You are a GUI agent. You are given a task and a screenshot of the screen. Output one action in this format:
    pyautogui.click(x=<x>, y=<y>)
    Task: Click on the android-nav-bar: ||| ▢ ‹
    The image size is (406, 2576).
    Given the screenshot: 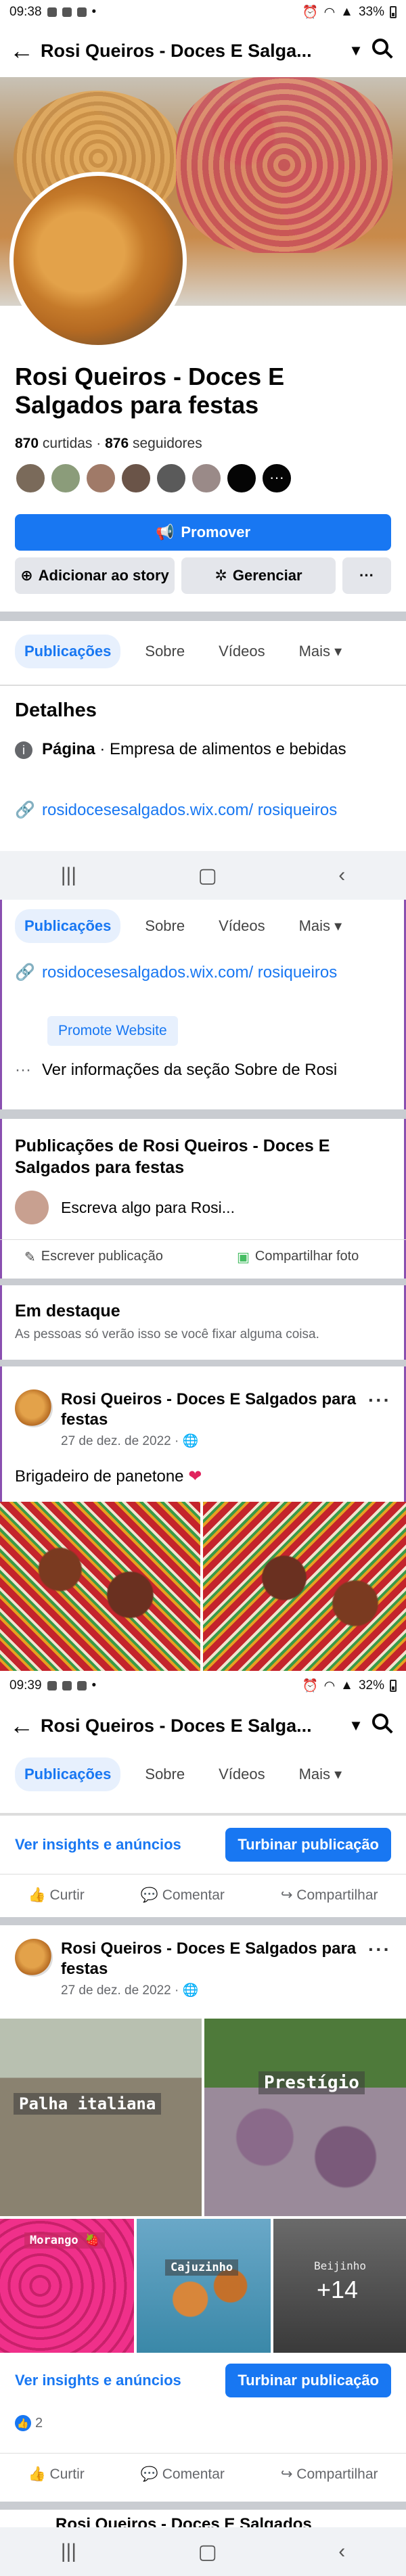 What is the action you would take?
    pyautogui.click(x=203, y=2551)
    